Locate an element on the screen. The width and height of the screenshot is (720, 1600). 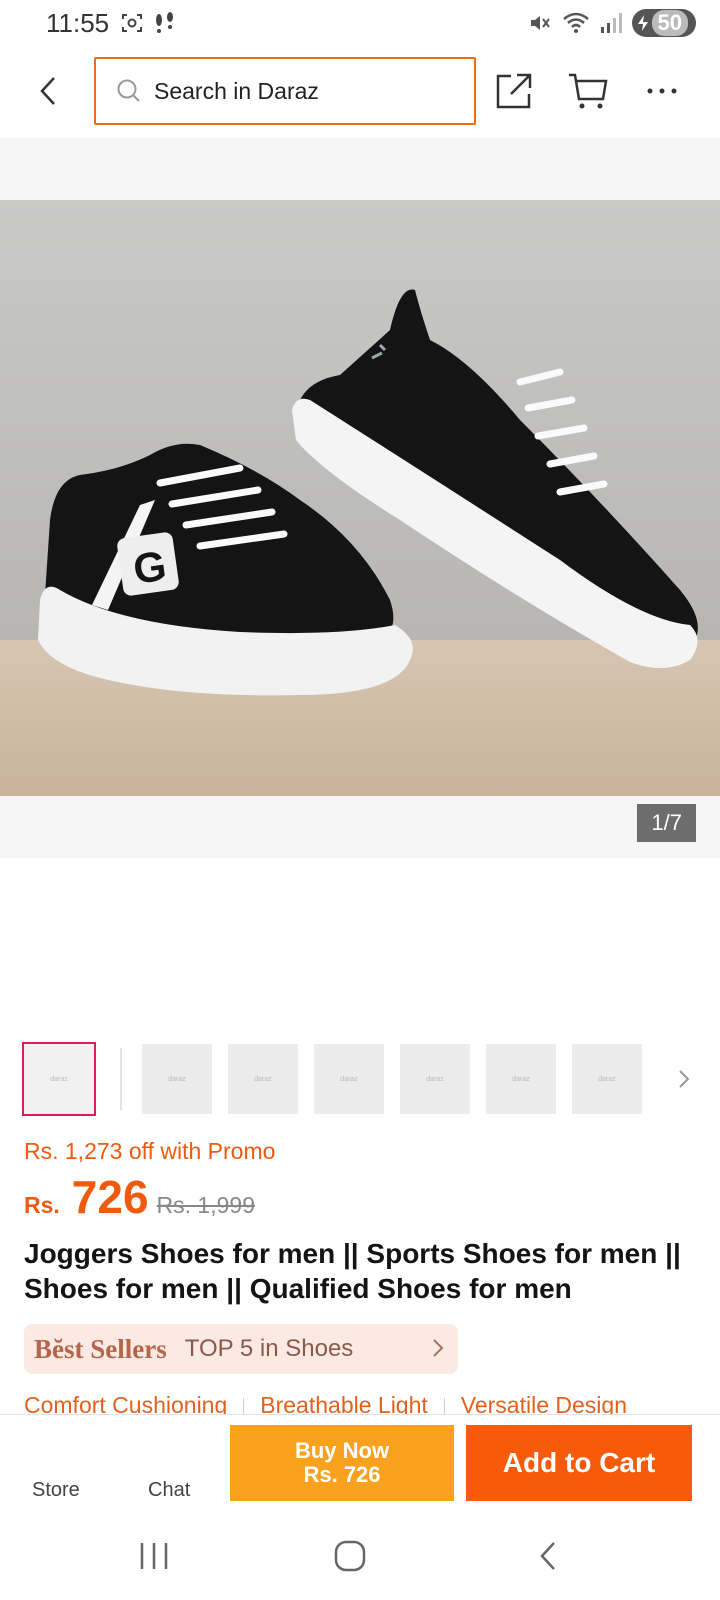
share-icon is located at coordinates (514, 91).